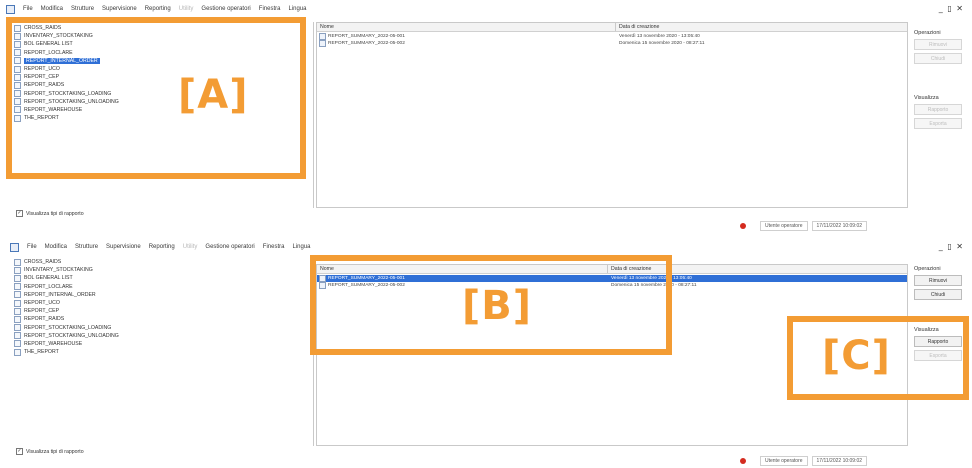 The height and width of the screenshot is (468, 972). What do you see at coordinates (42, 311) in the screenshot?
I see `tree-item-label: REPORT_CEP` at bounding box center [42, 311].